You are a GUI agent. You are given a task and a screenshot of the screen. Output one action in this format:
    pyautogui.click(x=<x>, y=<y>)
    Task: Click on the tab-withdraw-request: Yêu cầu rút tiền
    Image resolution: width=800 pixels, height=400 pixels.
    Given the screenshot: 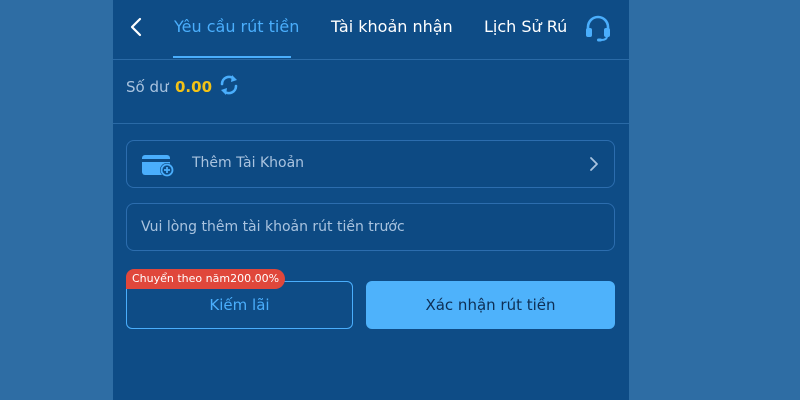 What is the action you would take?
    pyautogui.click(x=236, y=26)
    